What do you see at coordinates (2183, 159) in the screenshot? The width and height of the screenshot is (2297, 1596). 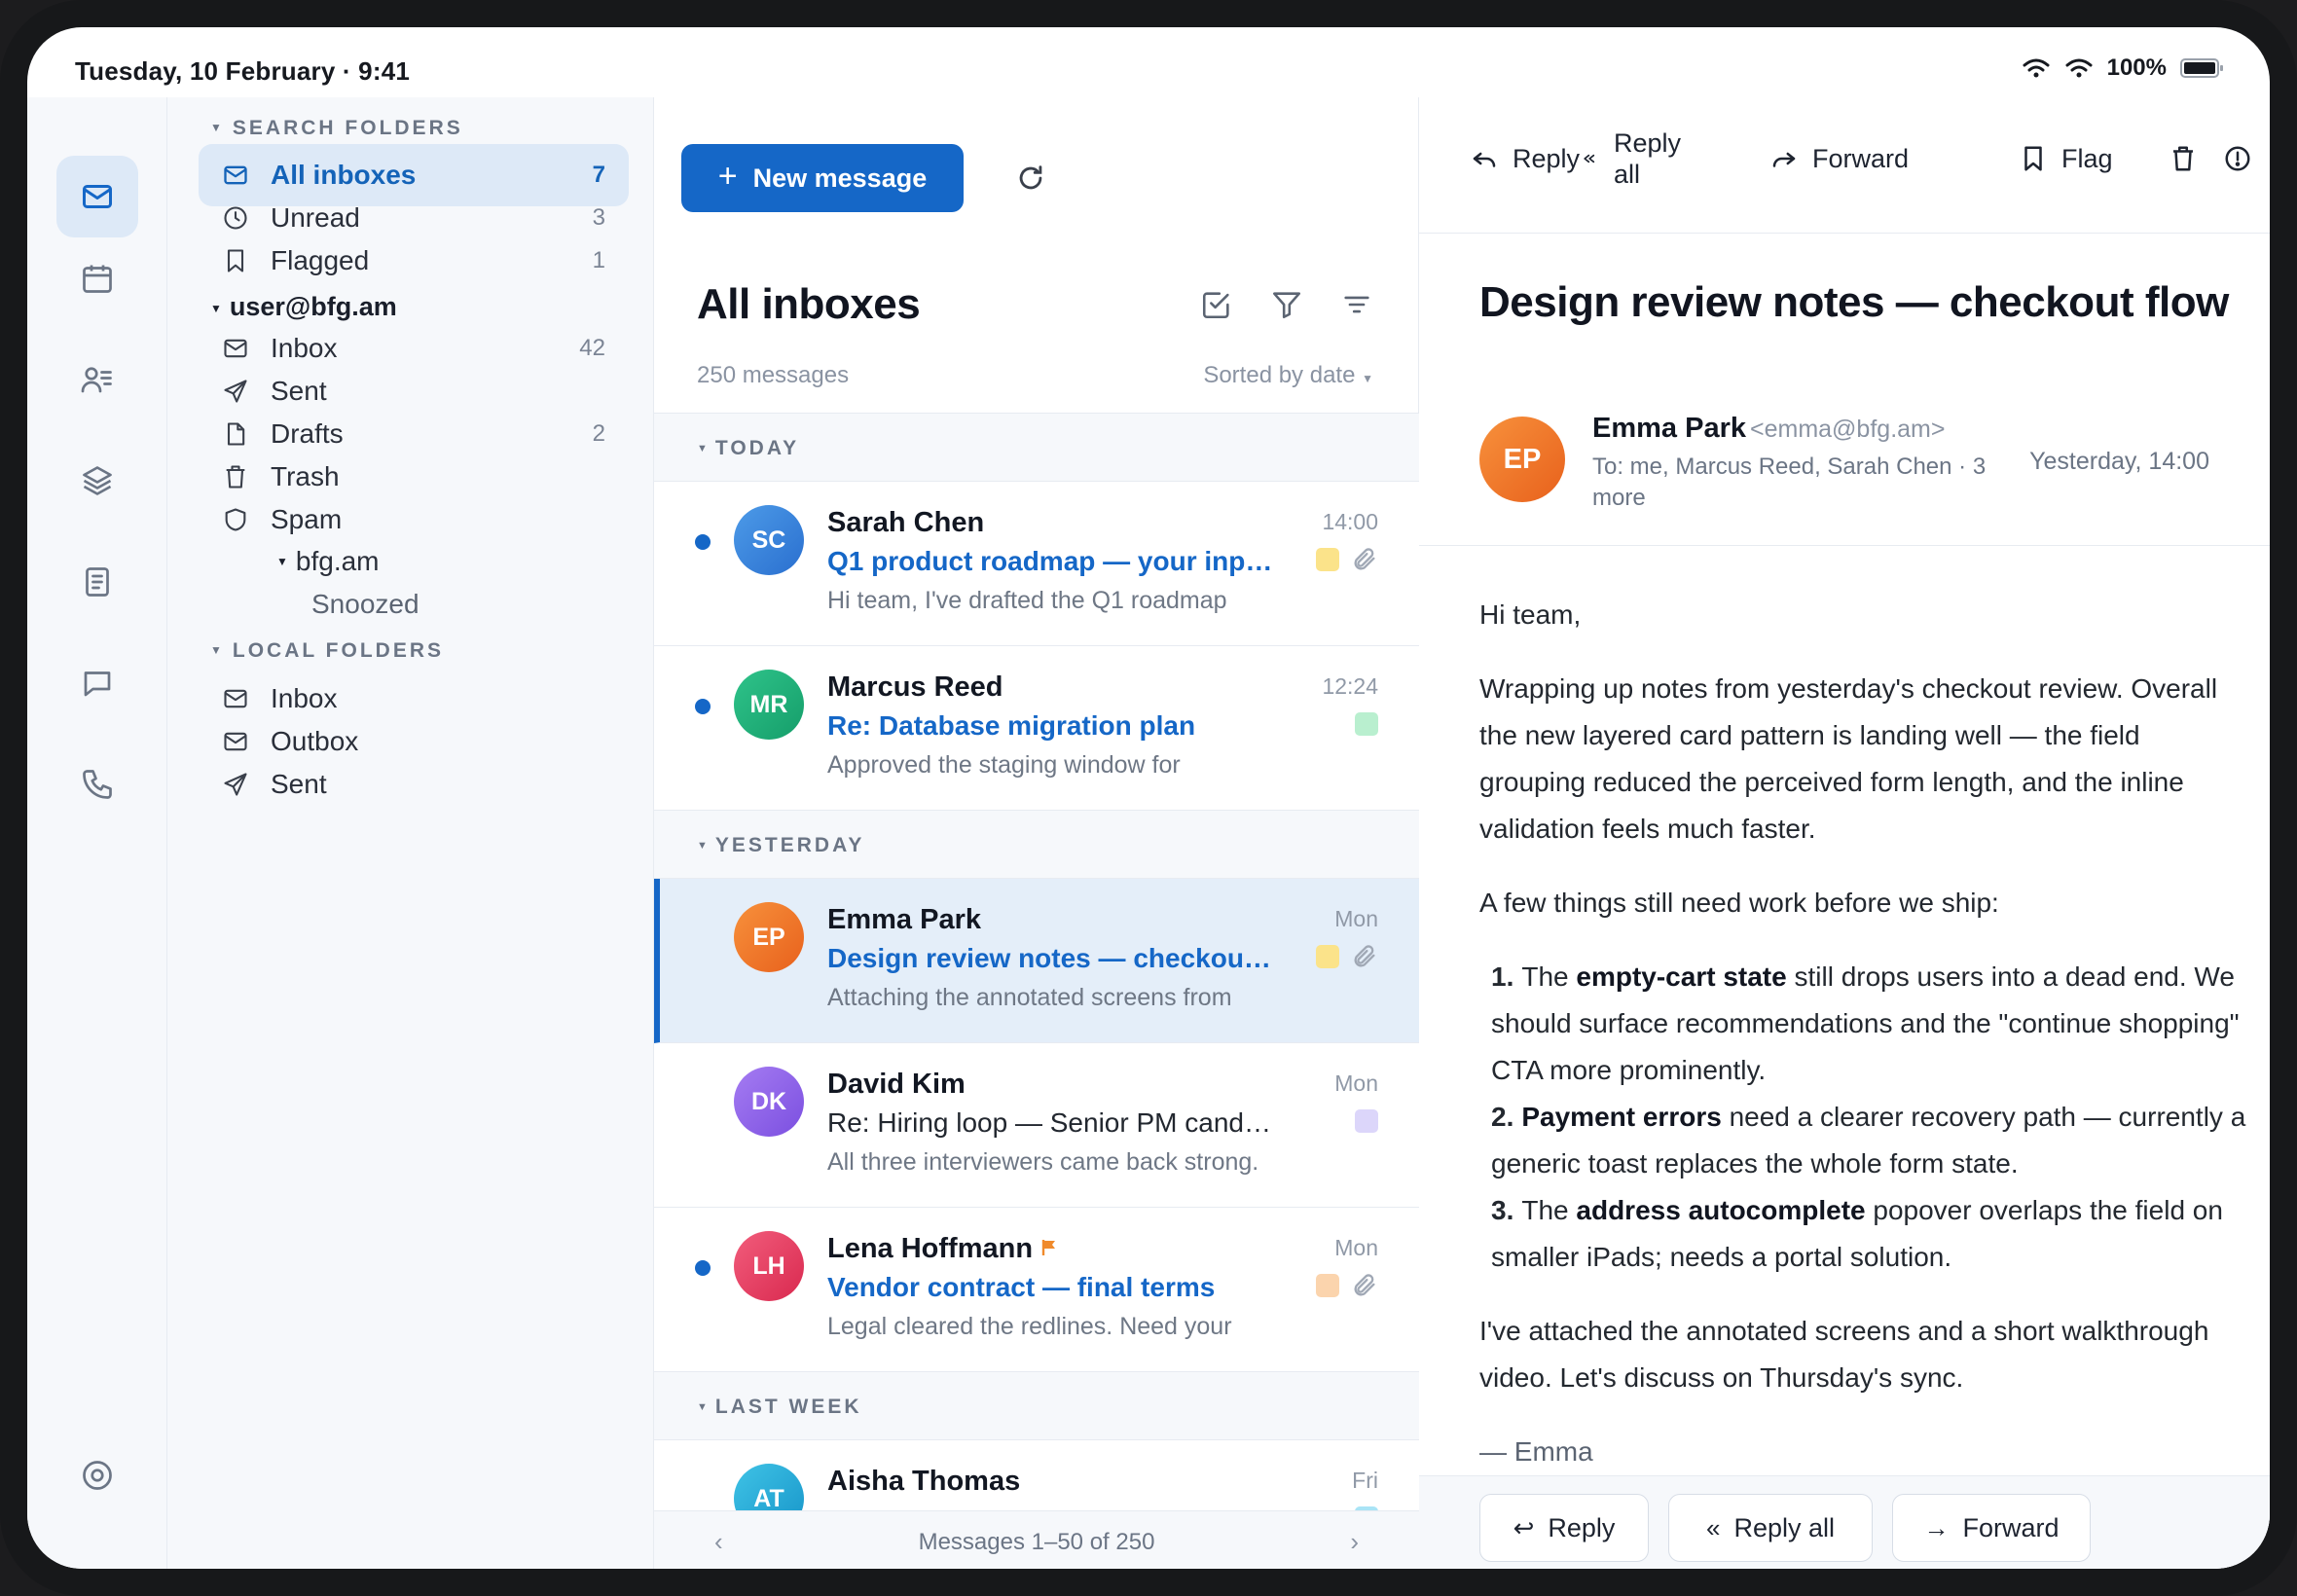 I see `trash-icon` at bounding box center [2183, 159].